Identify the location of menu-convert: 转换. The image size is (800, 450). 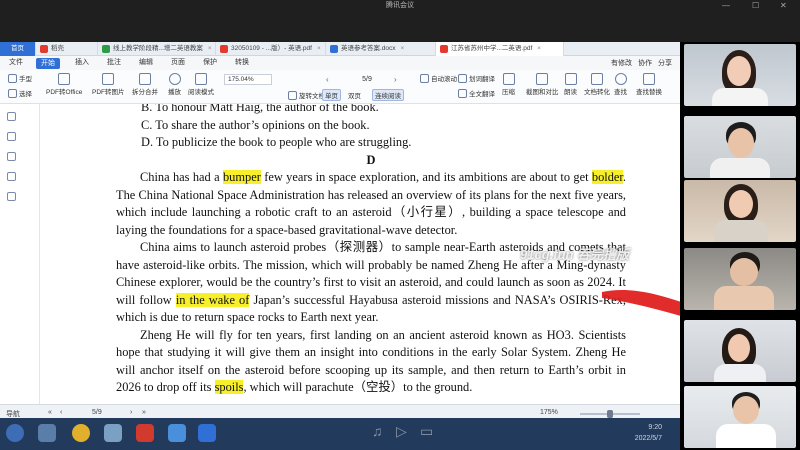
(242, 63).